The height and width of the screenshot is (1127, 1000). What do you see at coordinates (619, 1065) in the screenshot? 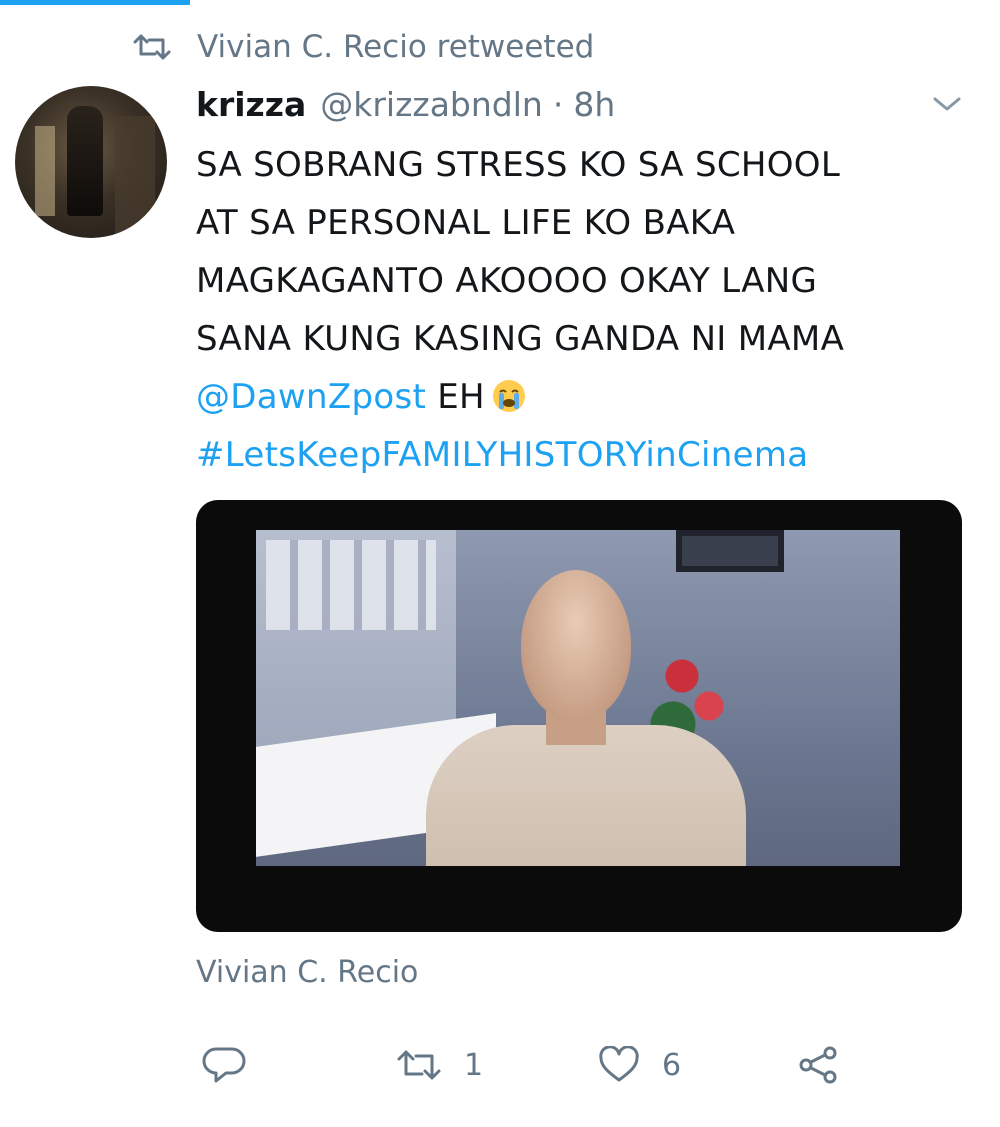
I see `heart-icon` at bounding box center [619, 1065].